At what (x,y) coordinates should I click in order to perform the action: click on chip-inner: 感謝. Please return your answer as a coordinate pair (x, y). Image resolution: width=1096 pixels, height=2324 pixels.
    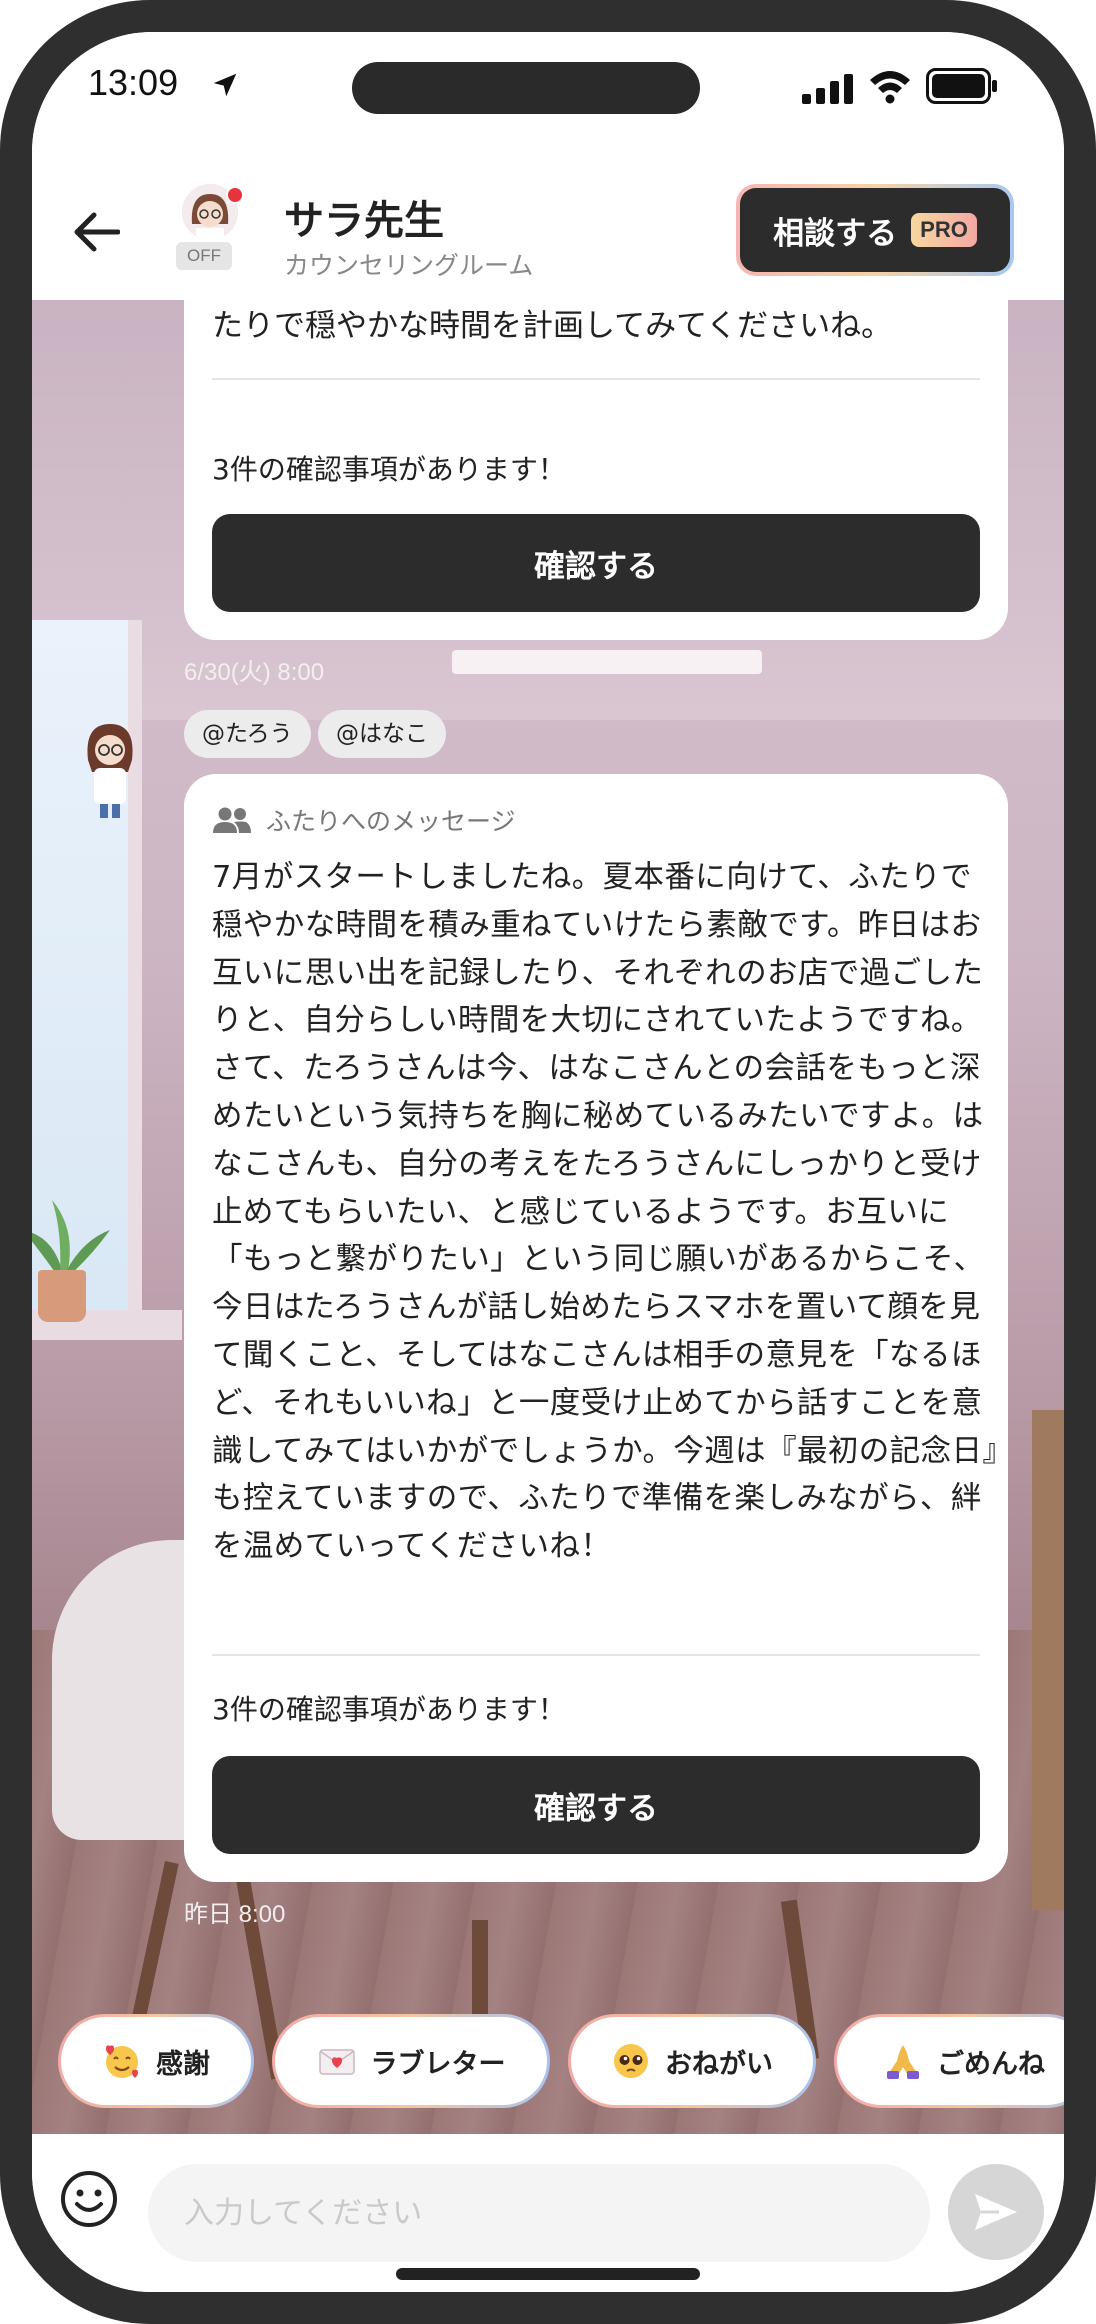
    Looking at the image, I should click on (156, 2061).